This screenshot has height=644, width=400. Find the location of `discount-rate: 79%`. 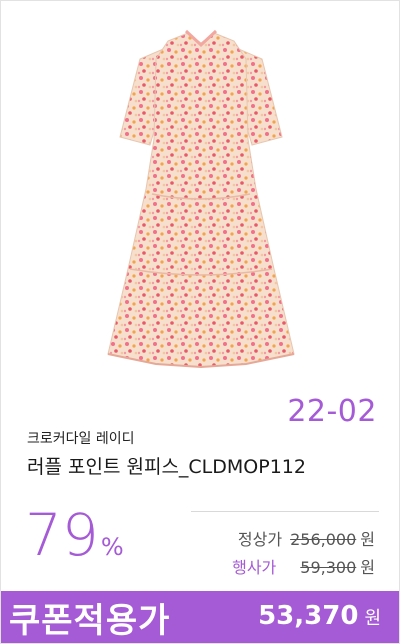

discount-rate: 79% is located at coordinates (74, 535).